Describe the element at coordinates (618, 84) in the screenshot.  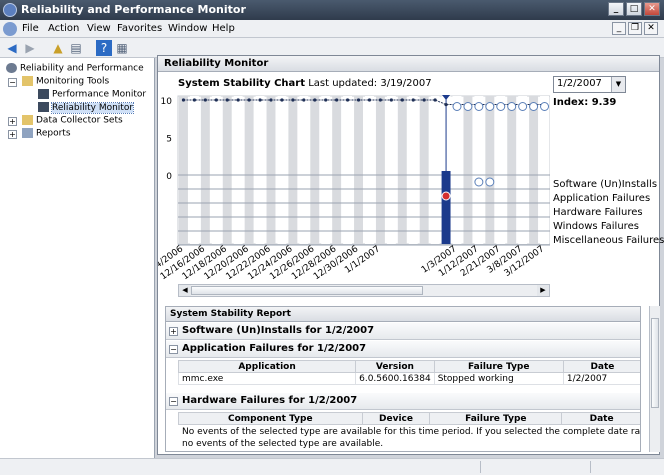
I see `chevron-down-icon: ▼` at that location.